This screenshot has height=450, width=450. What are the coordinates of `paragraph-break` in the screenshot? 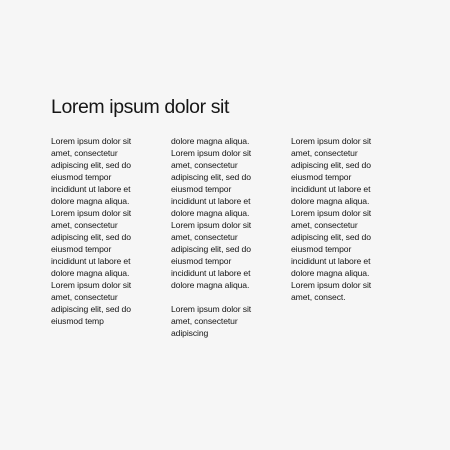 It's located at (226, 297).